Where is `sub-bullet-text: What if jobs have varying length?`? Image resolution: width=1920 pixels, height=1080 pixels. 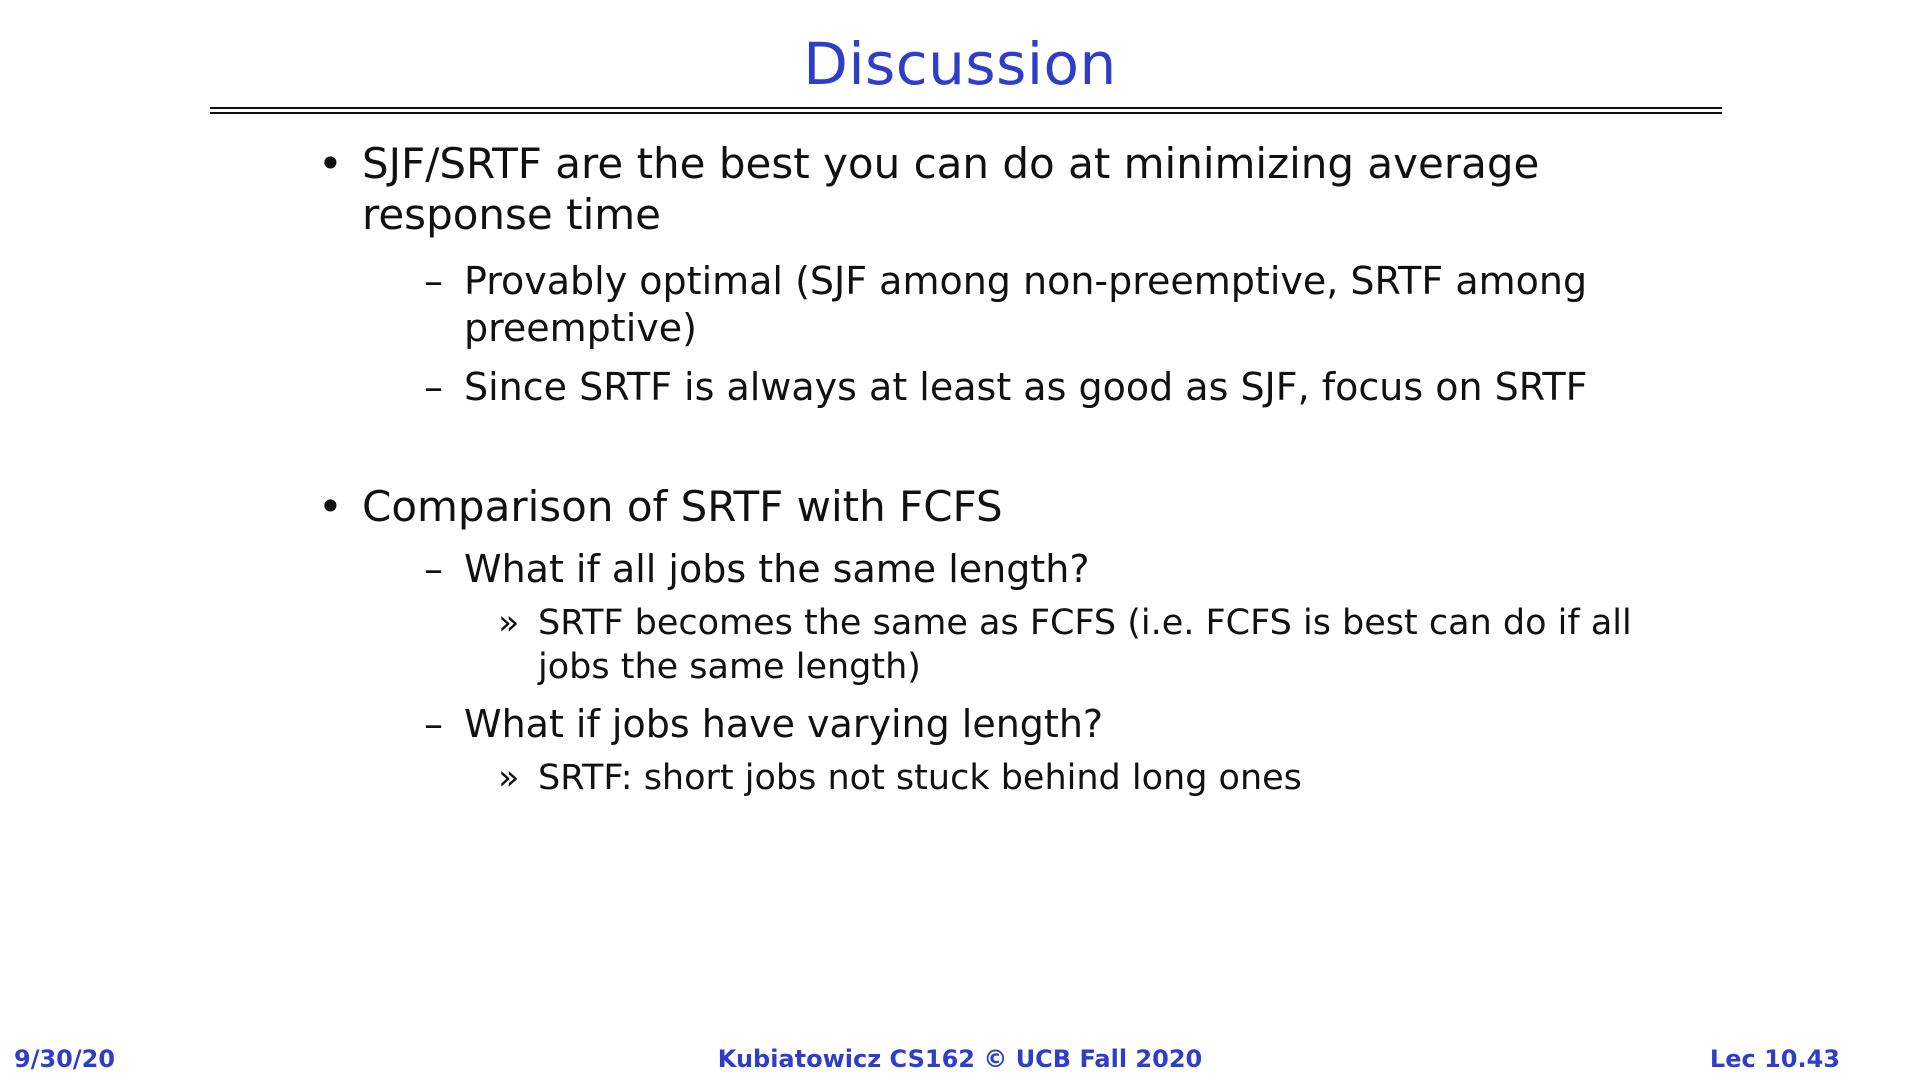
sub-bullet-text: What if jobs have varying length? is located at coordinates (784, 724).